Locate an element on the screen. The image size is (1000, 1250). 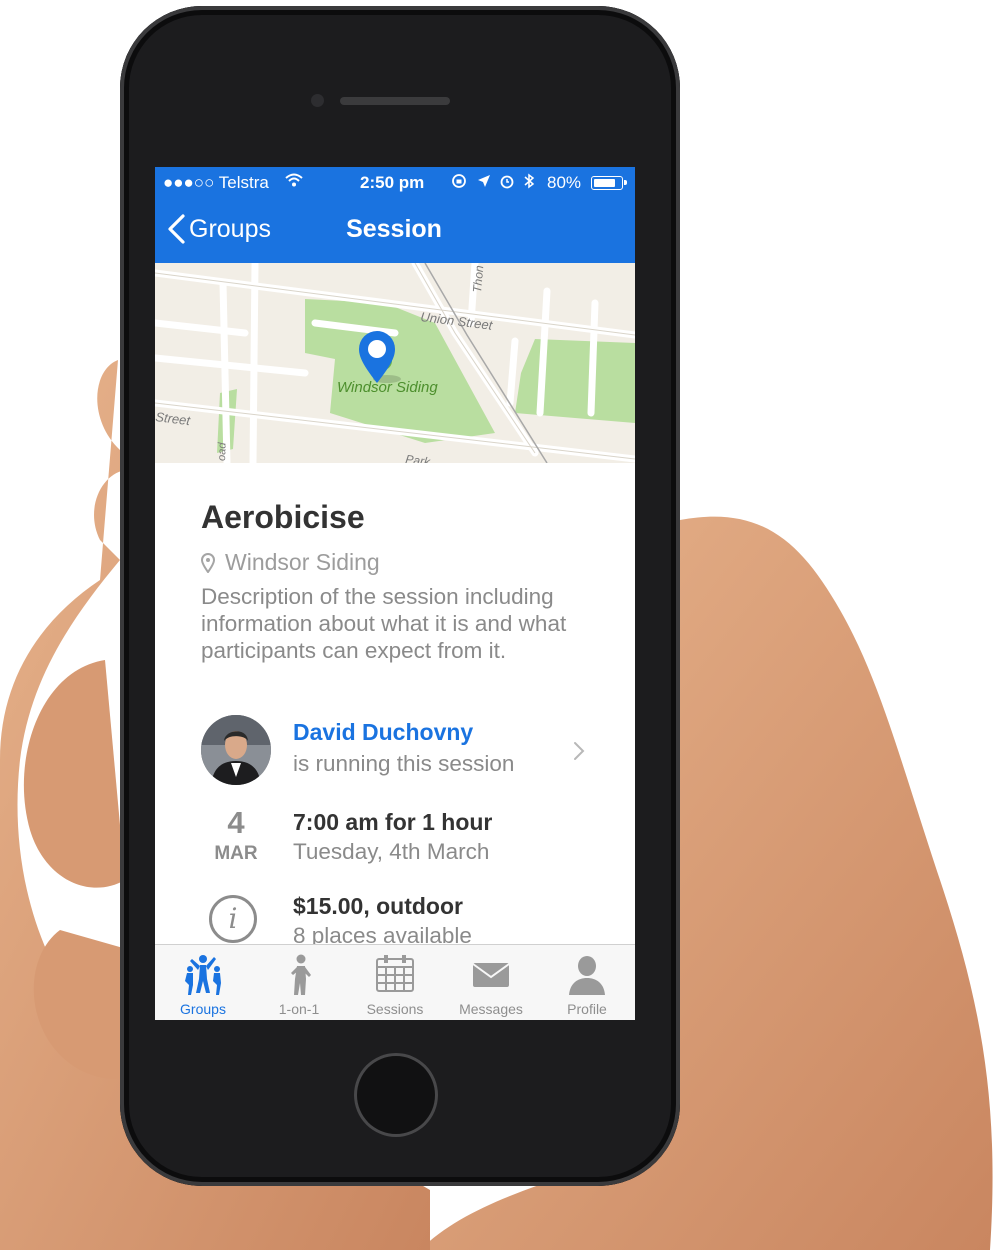
tab-profile: Profile is located at coordinates (587, 982).